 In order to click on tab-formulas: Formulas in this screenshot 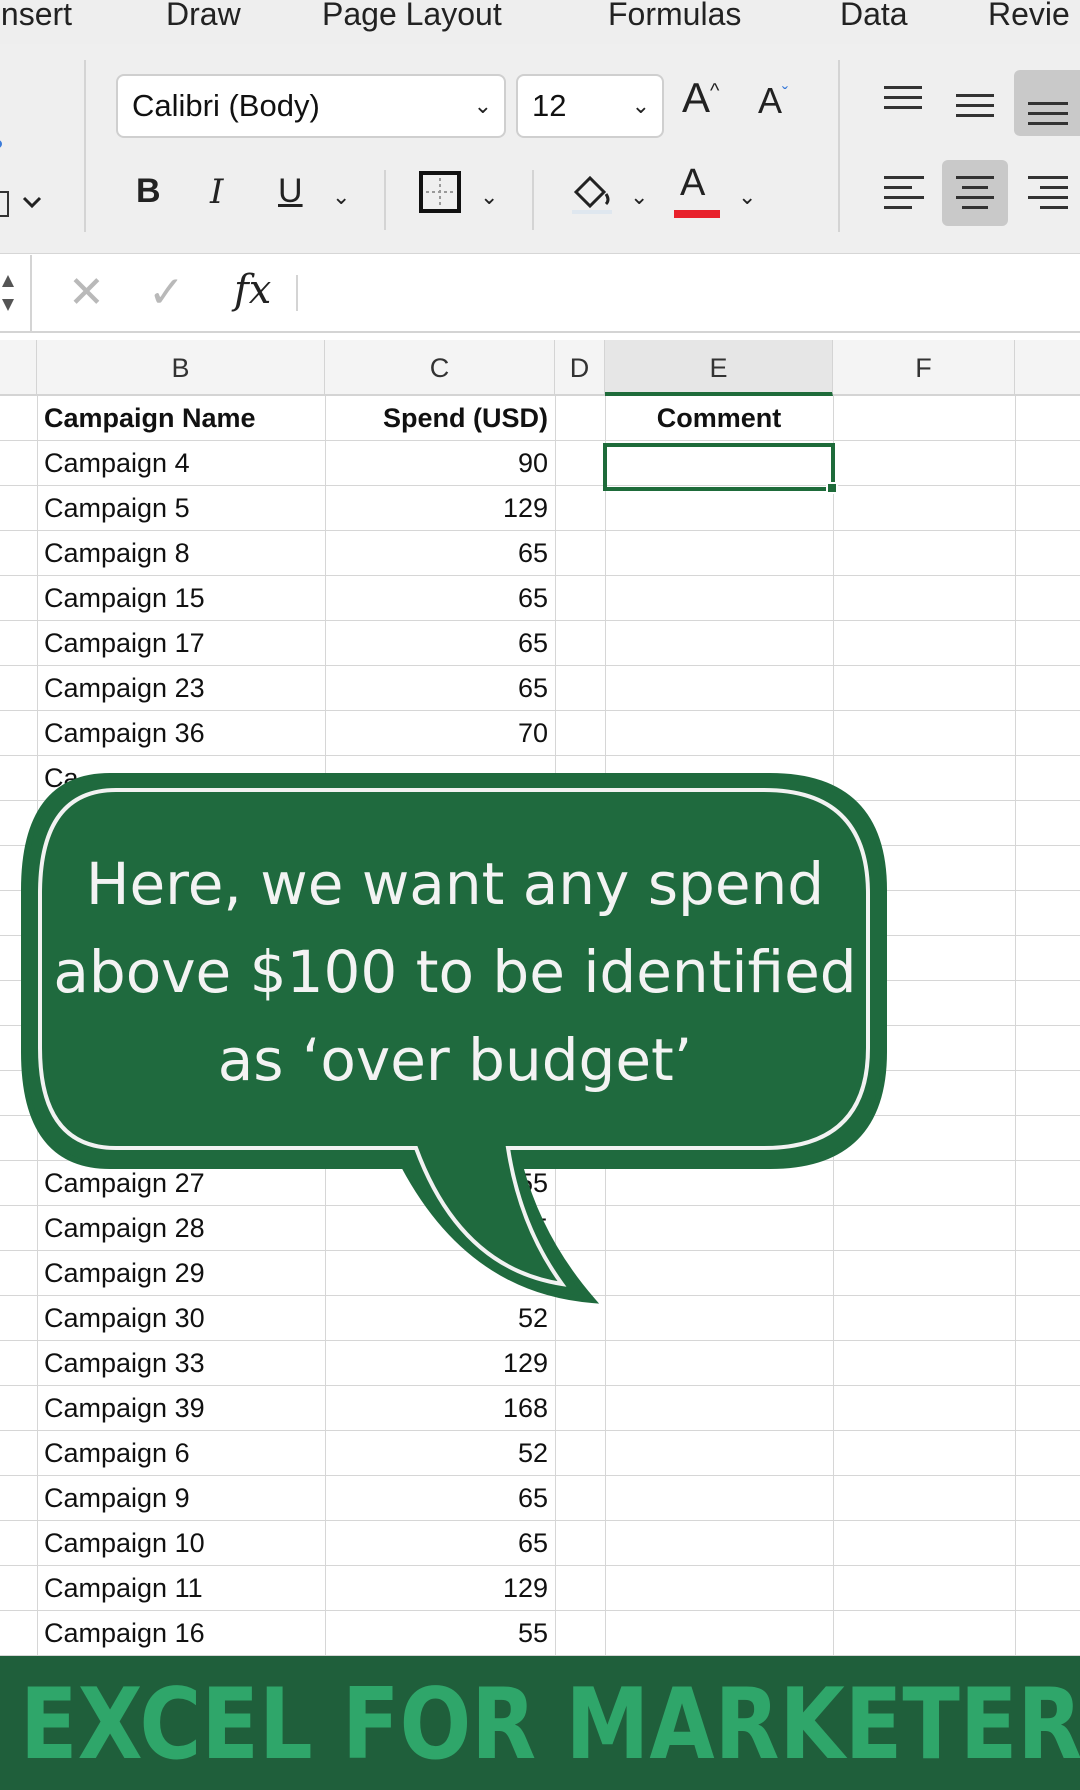, I will do `click(674, 16)`.